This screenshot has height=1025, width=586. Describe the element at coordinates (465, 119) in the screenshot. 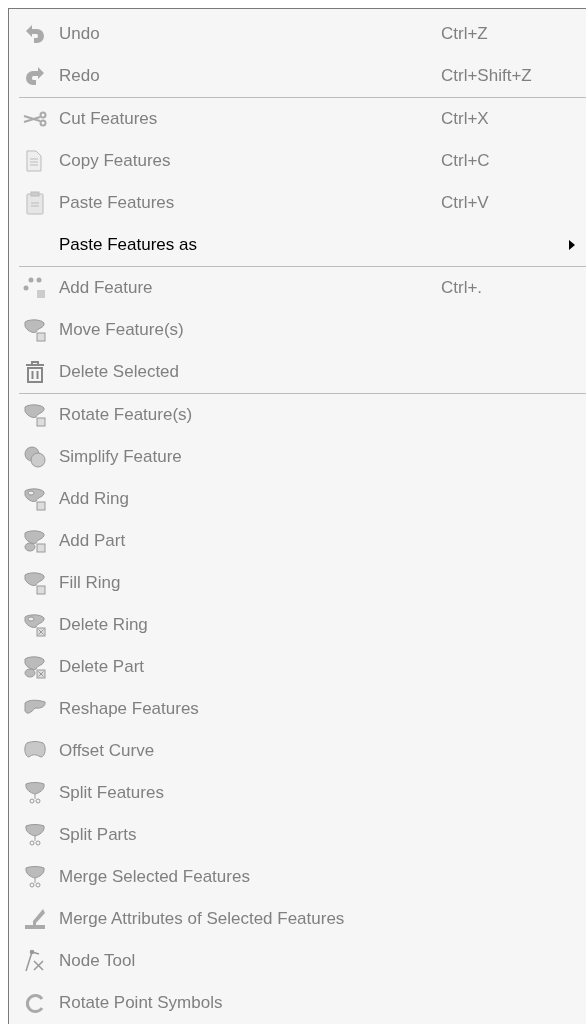

I see `shortcut-text: Ctrl+X` at that location.